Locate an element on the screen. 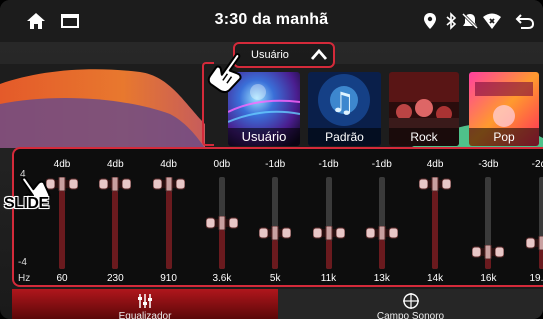  axis-unit-label: Hz is located at coordinates (24, 278).